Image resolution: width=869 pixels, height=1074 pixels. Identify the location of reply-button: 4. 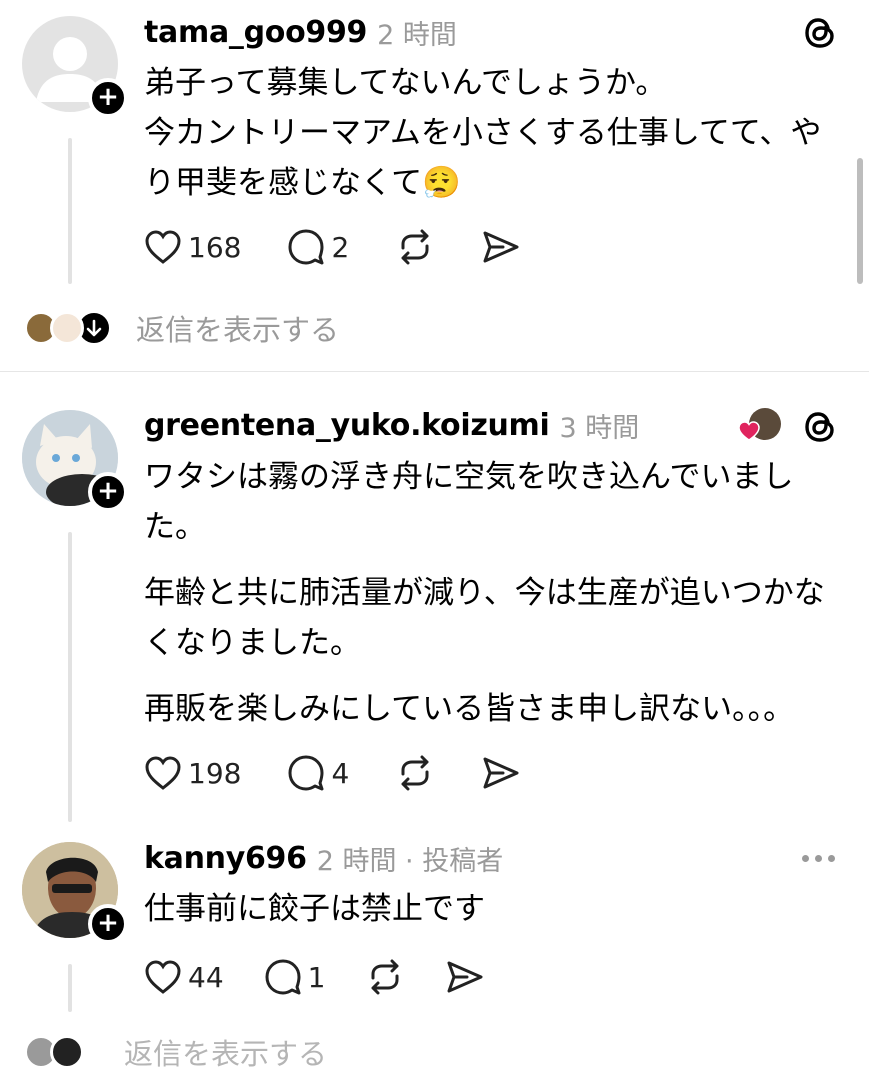
(318, 773).